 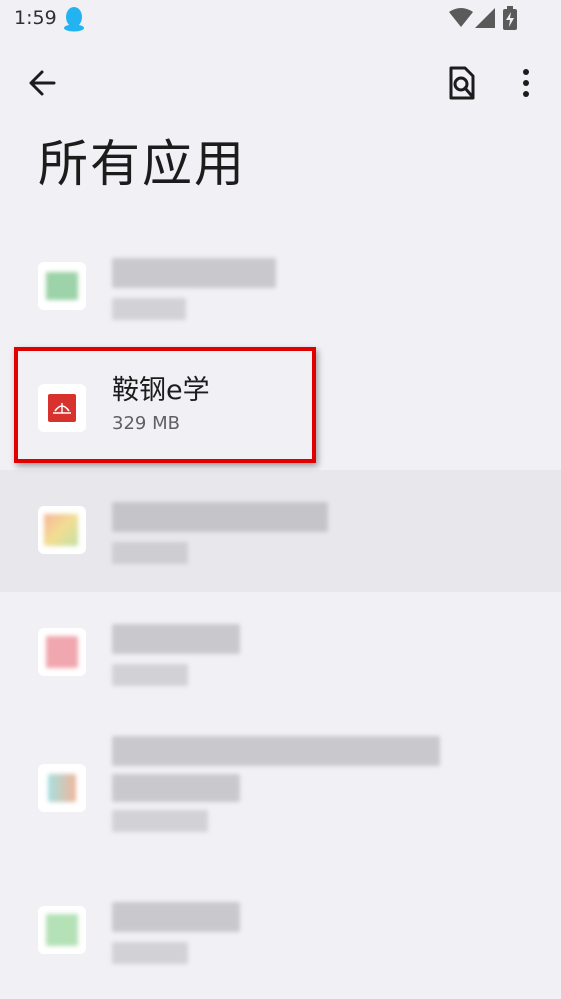 What do you see at coordinates (280, 82) in the screenshot?
I see `toolbar` at bounding box center [280, 82].